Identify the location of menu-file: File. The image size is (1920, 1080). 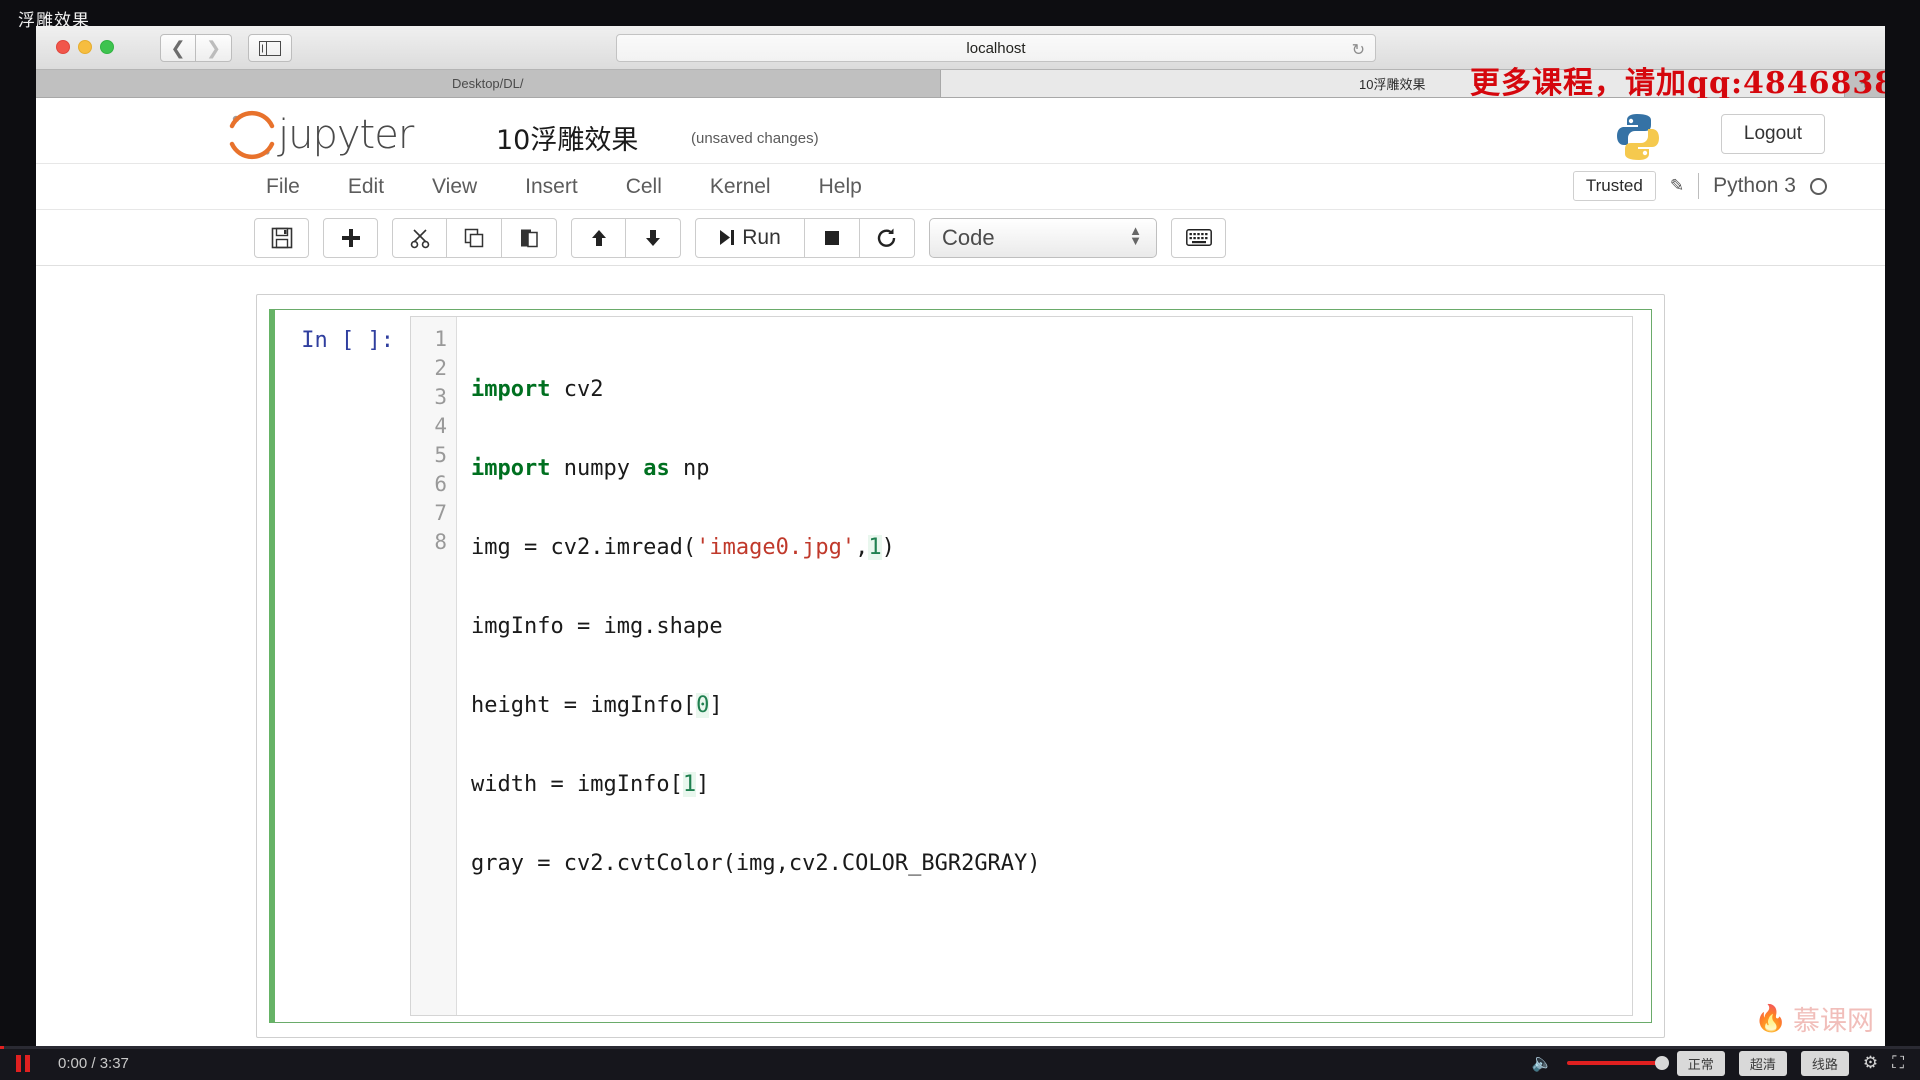
(283, 187).